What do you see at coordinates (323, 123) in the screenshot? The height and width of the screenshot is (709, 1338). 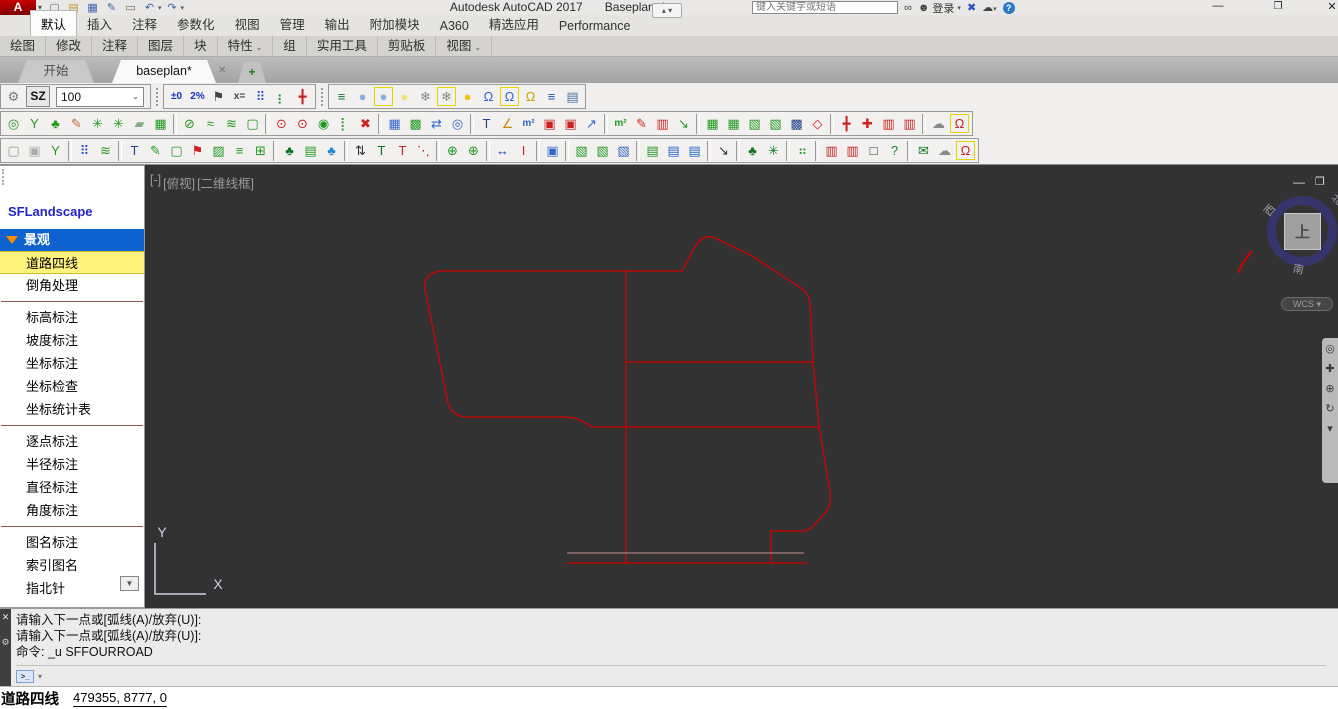 I see `toolbar-icon: ◉` at bounding box center [323, 123].